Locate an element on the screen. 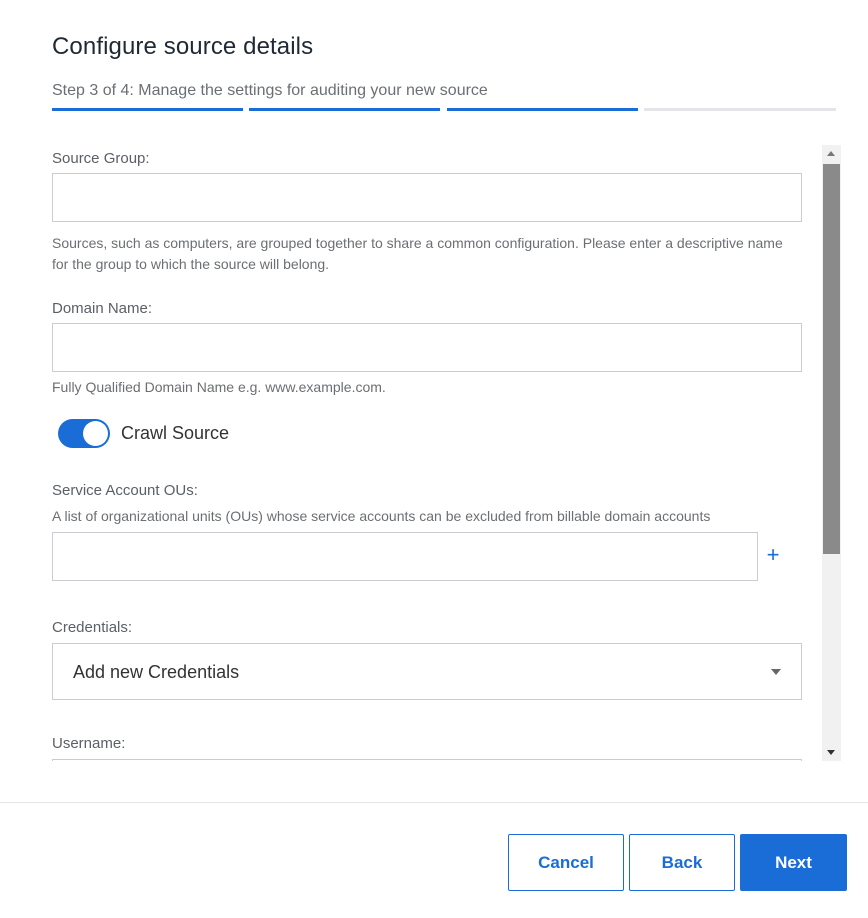 This screenshot has height=918, width=868. step-2-indicator is located at coordinates (344, 109).